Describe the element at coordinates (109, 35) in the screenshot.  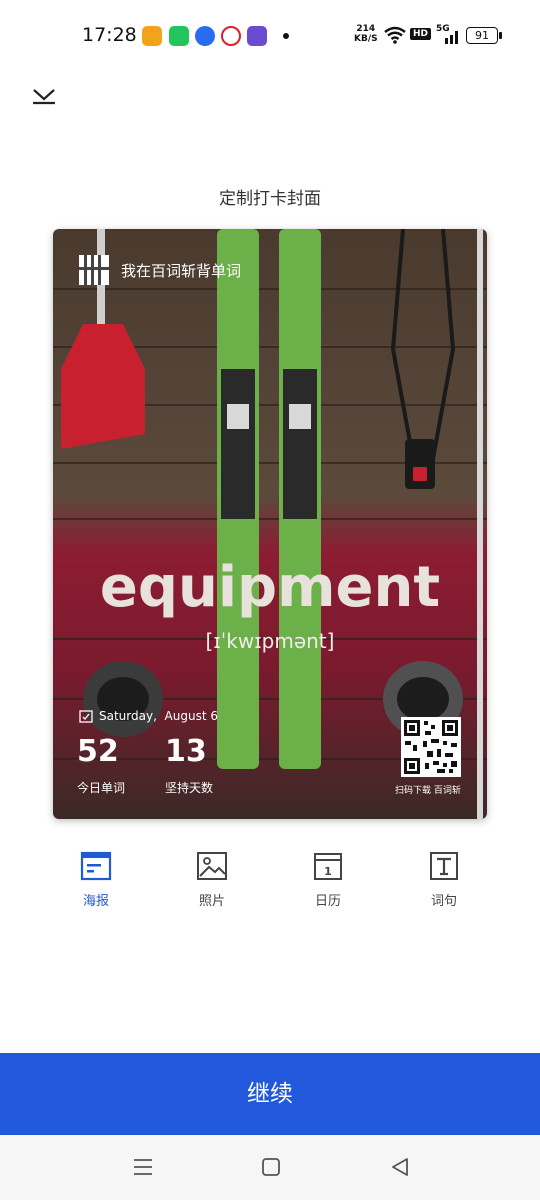
I see `status-time: 17:28` at that location.